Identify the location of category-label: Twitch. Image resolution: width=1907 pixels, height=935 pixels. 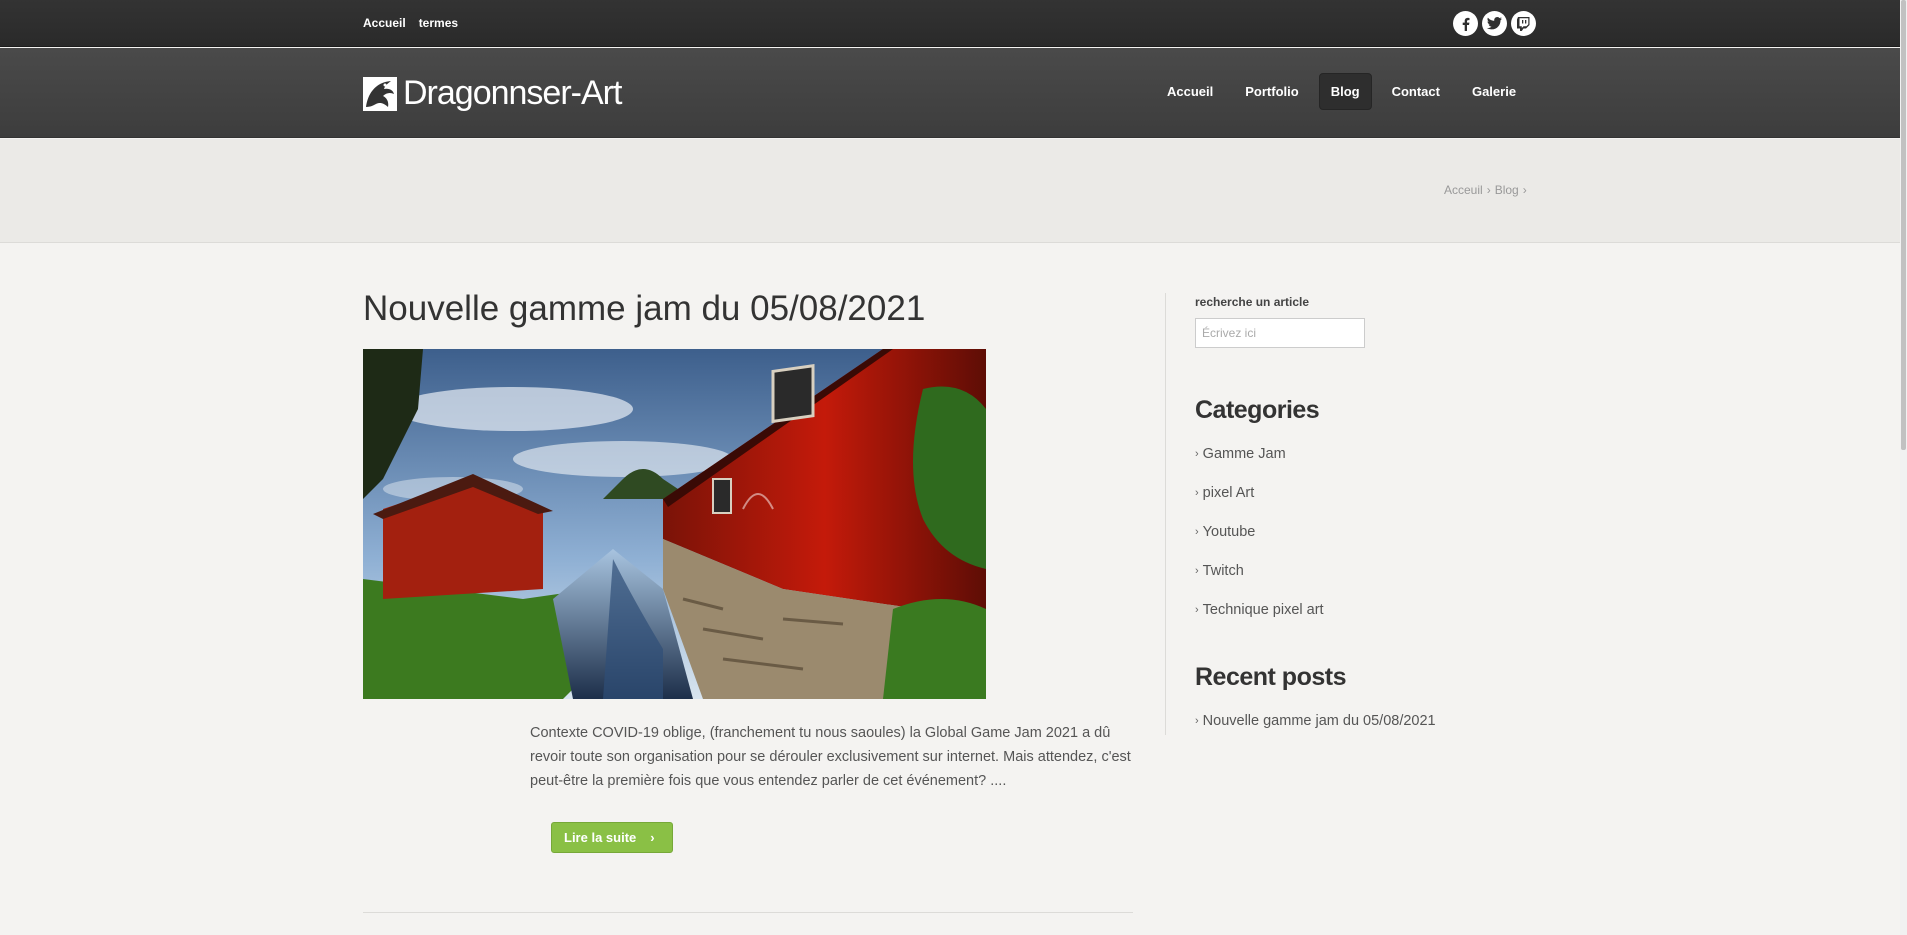
(1223, 571).